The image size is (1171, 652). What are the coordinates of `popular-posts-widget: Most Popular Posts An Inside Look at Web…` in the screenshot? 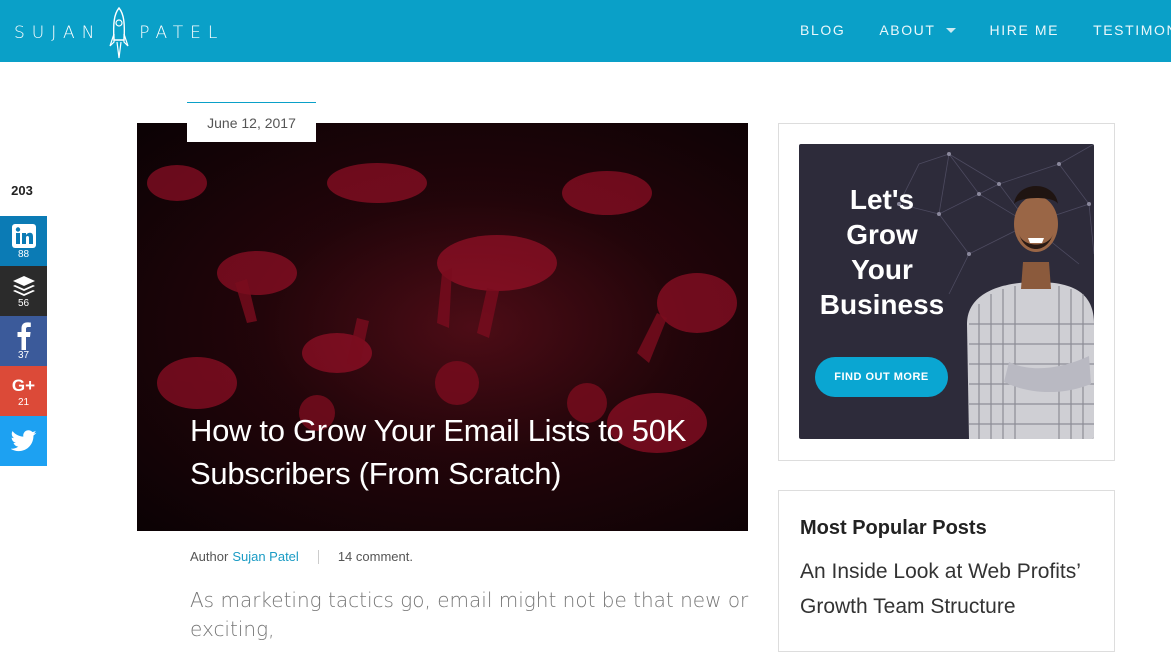 It's located at (946, 571).